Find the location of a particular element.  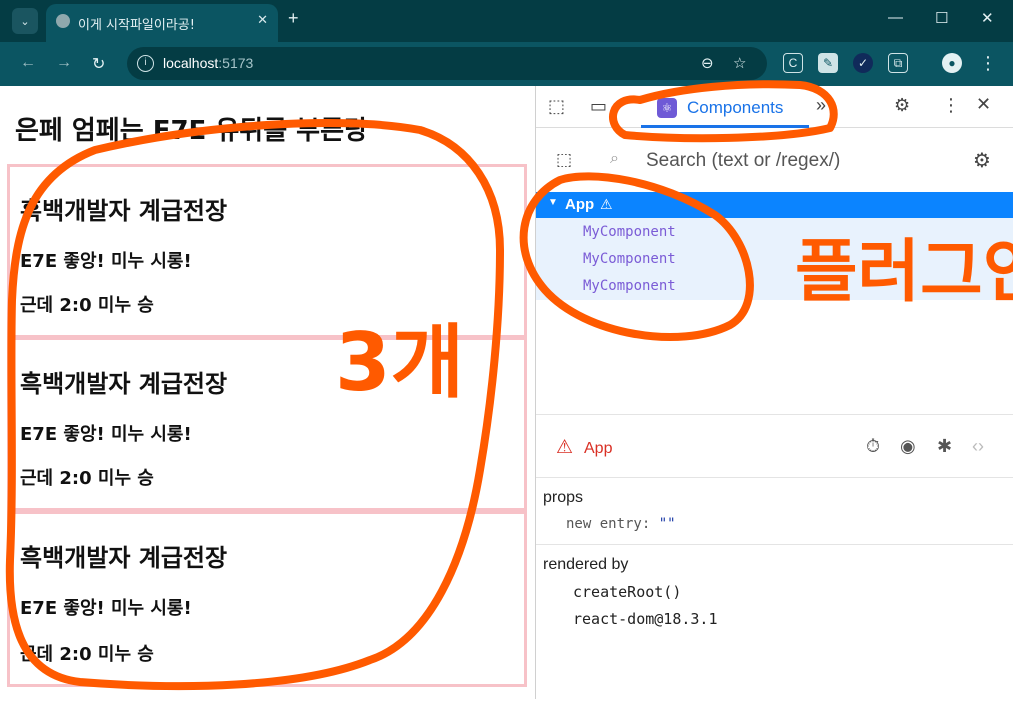

component-search-row: ⬚ ⌕ Search (text or /regex/) ⚙ is located at coordinates (774, 162).